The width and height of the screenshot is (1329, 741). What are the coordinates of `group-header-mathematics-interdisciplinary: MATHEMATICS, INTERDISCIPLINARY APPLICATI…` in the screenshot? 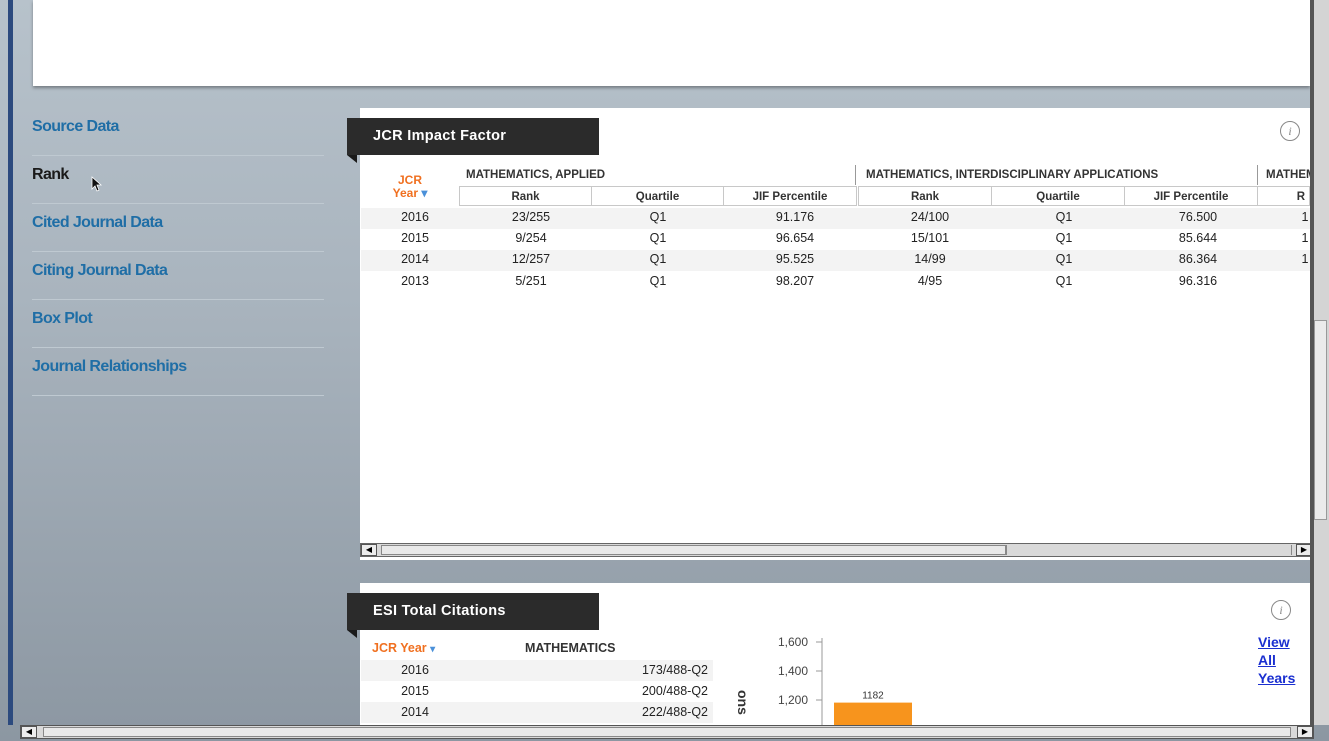 It's located at (1058, 175).